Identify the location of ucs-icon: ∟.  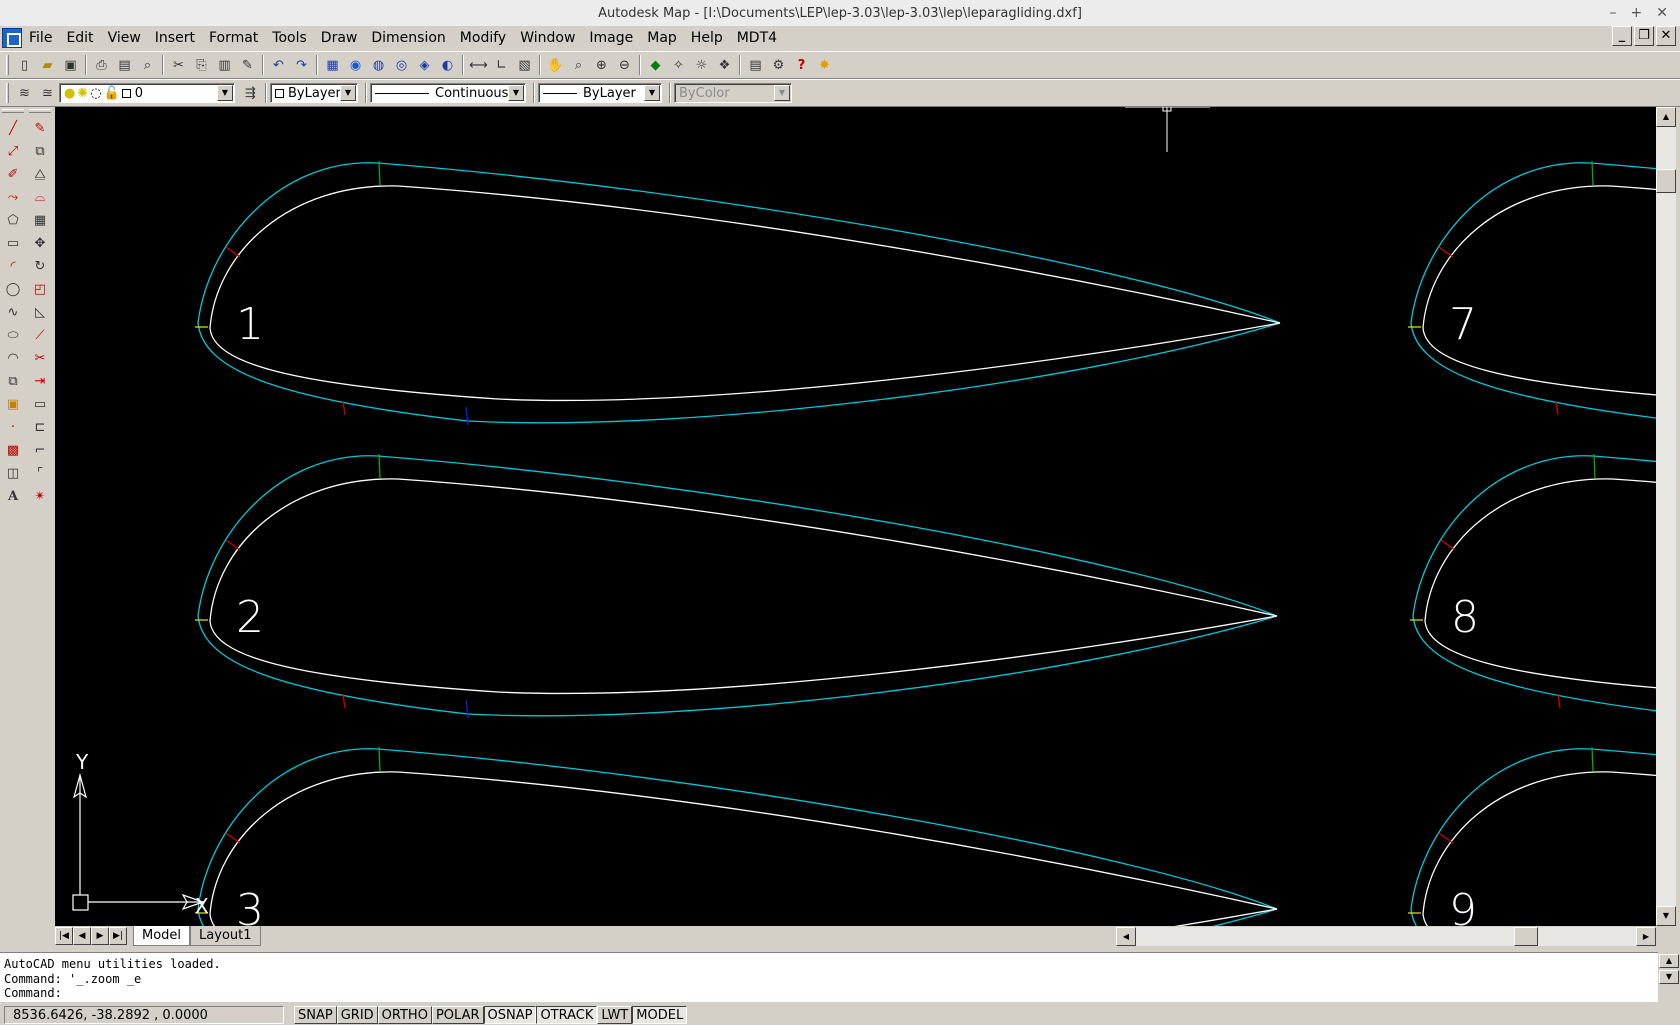
(501, 65).